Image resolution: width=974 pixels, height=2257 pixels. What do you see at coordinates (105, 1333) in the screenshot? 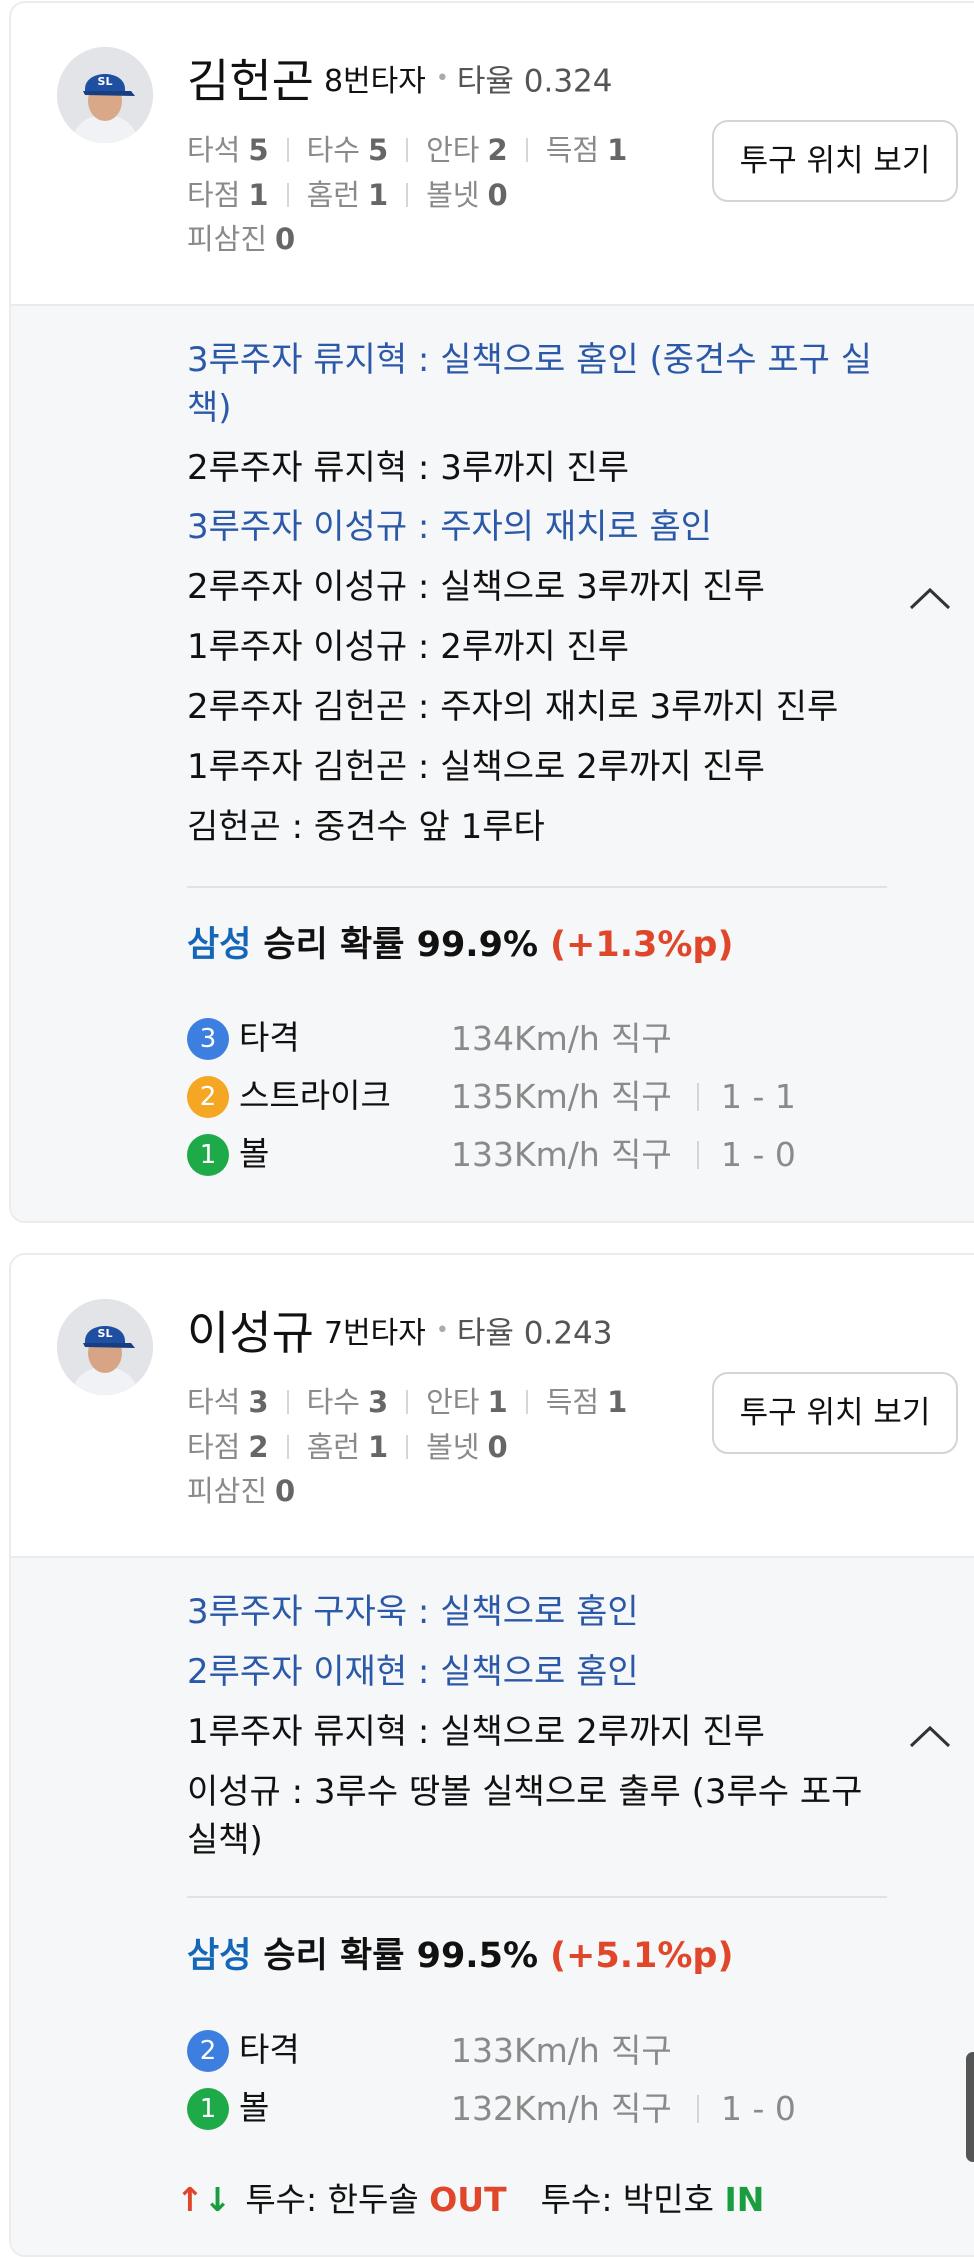
I see `svg-text: SL` at bounding box center [105, 1333].